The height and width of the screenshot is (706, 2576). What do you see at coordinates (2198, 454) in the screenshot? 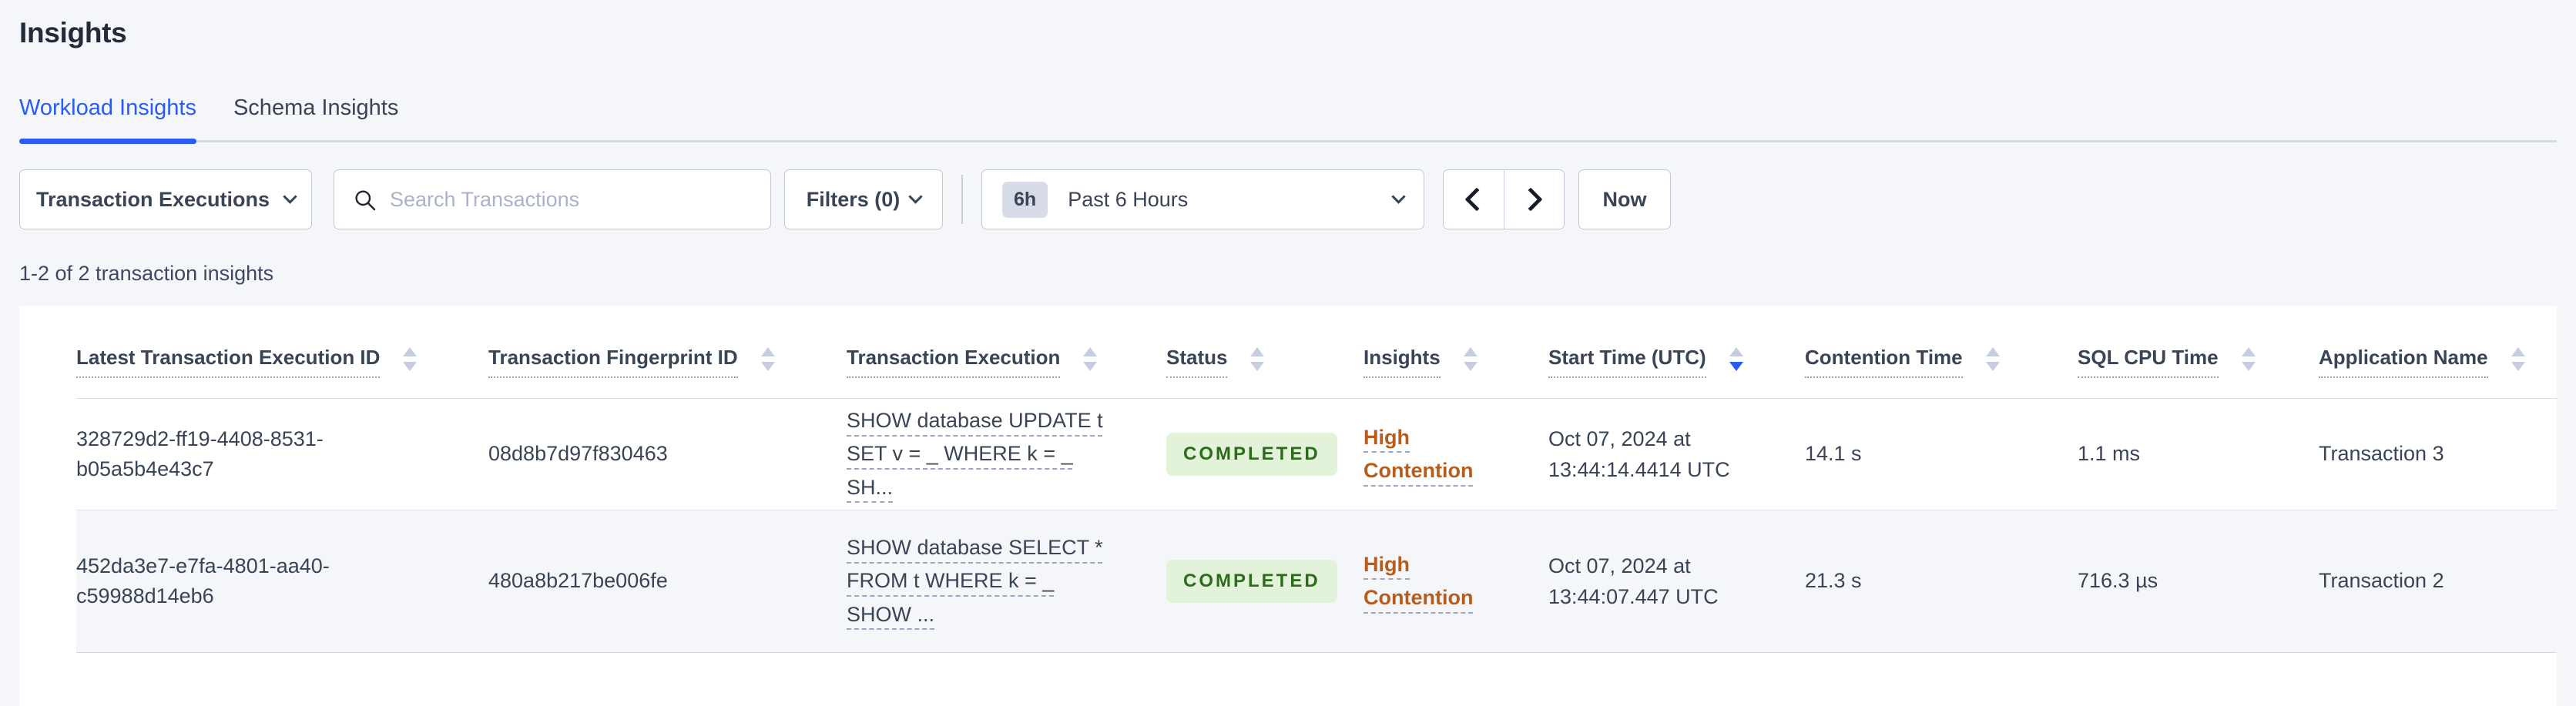
I see `cell-sql-cpu-time: 1.1 ms` at bounding box center [2198, 454].